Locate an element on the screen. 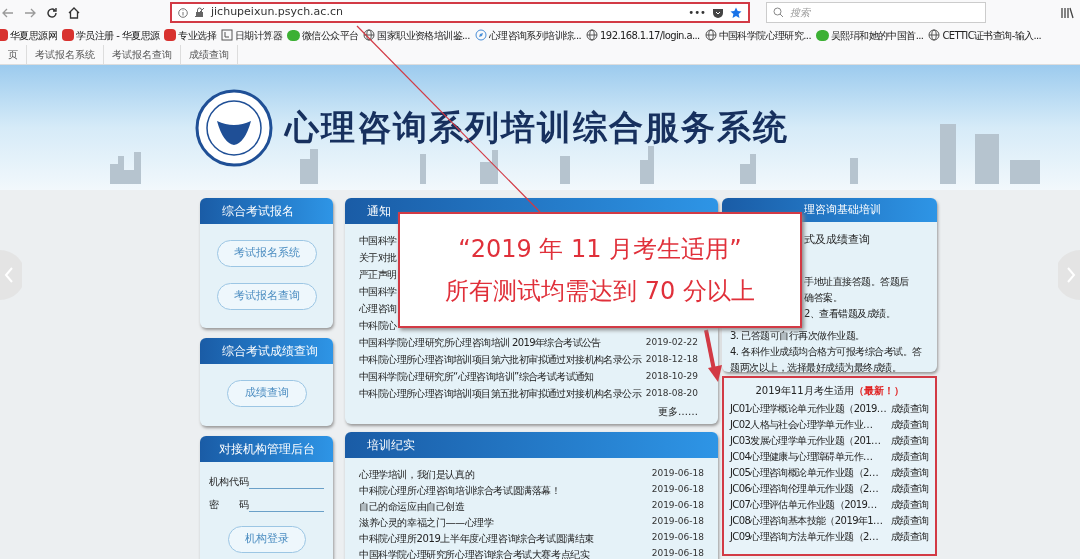 This screenshot has height=559, width=1080. notice-date: 2018-10-29 is located at coordinates (671, 376).